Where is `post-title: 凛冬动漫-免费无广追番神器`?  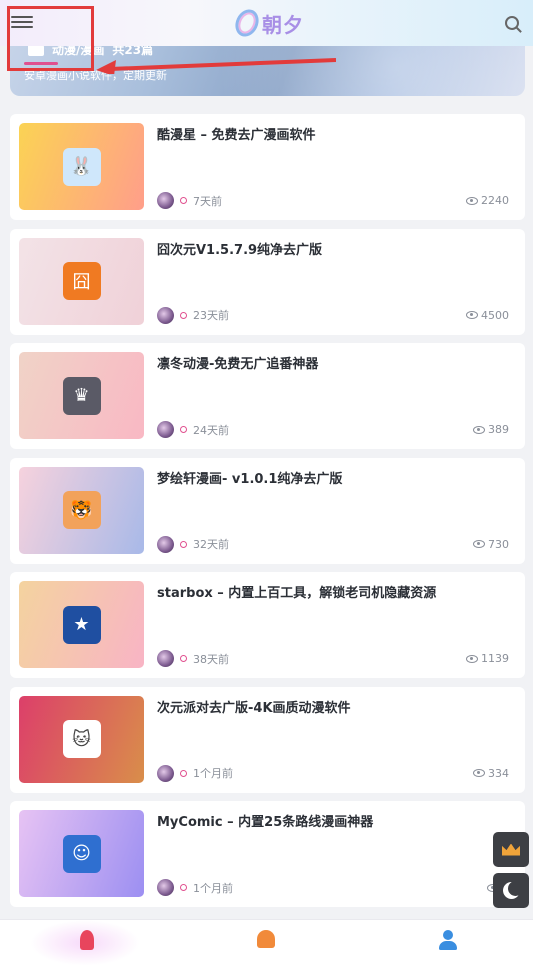
post-title: 凛冬动漫-免费无广追番神器 is located at coordinates (237, 362).